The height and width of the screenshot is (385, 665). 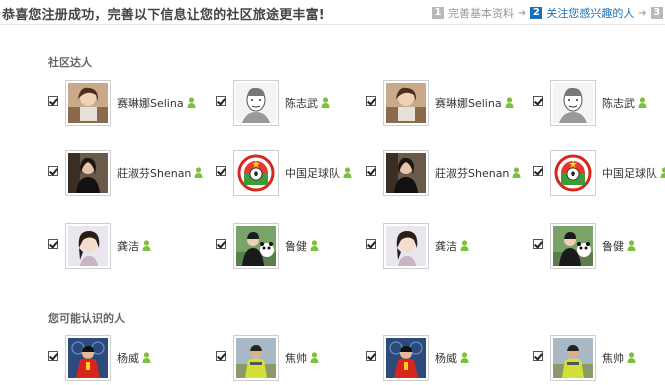 I want to click on step-2-label: 关注您感兴趣的人, so click(x=590, y=13).